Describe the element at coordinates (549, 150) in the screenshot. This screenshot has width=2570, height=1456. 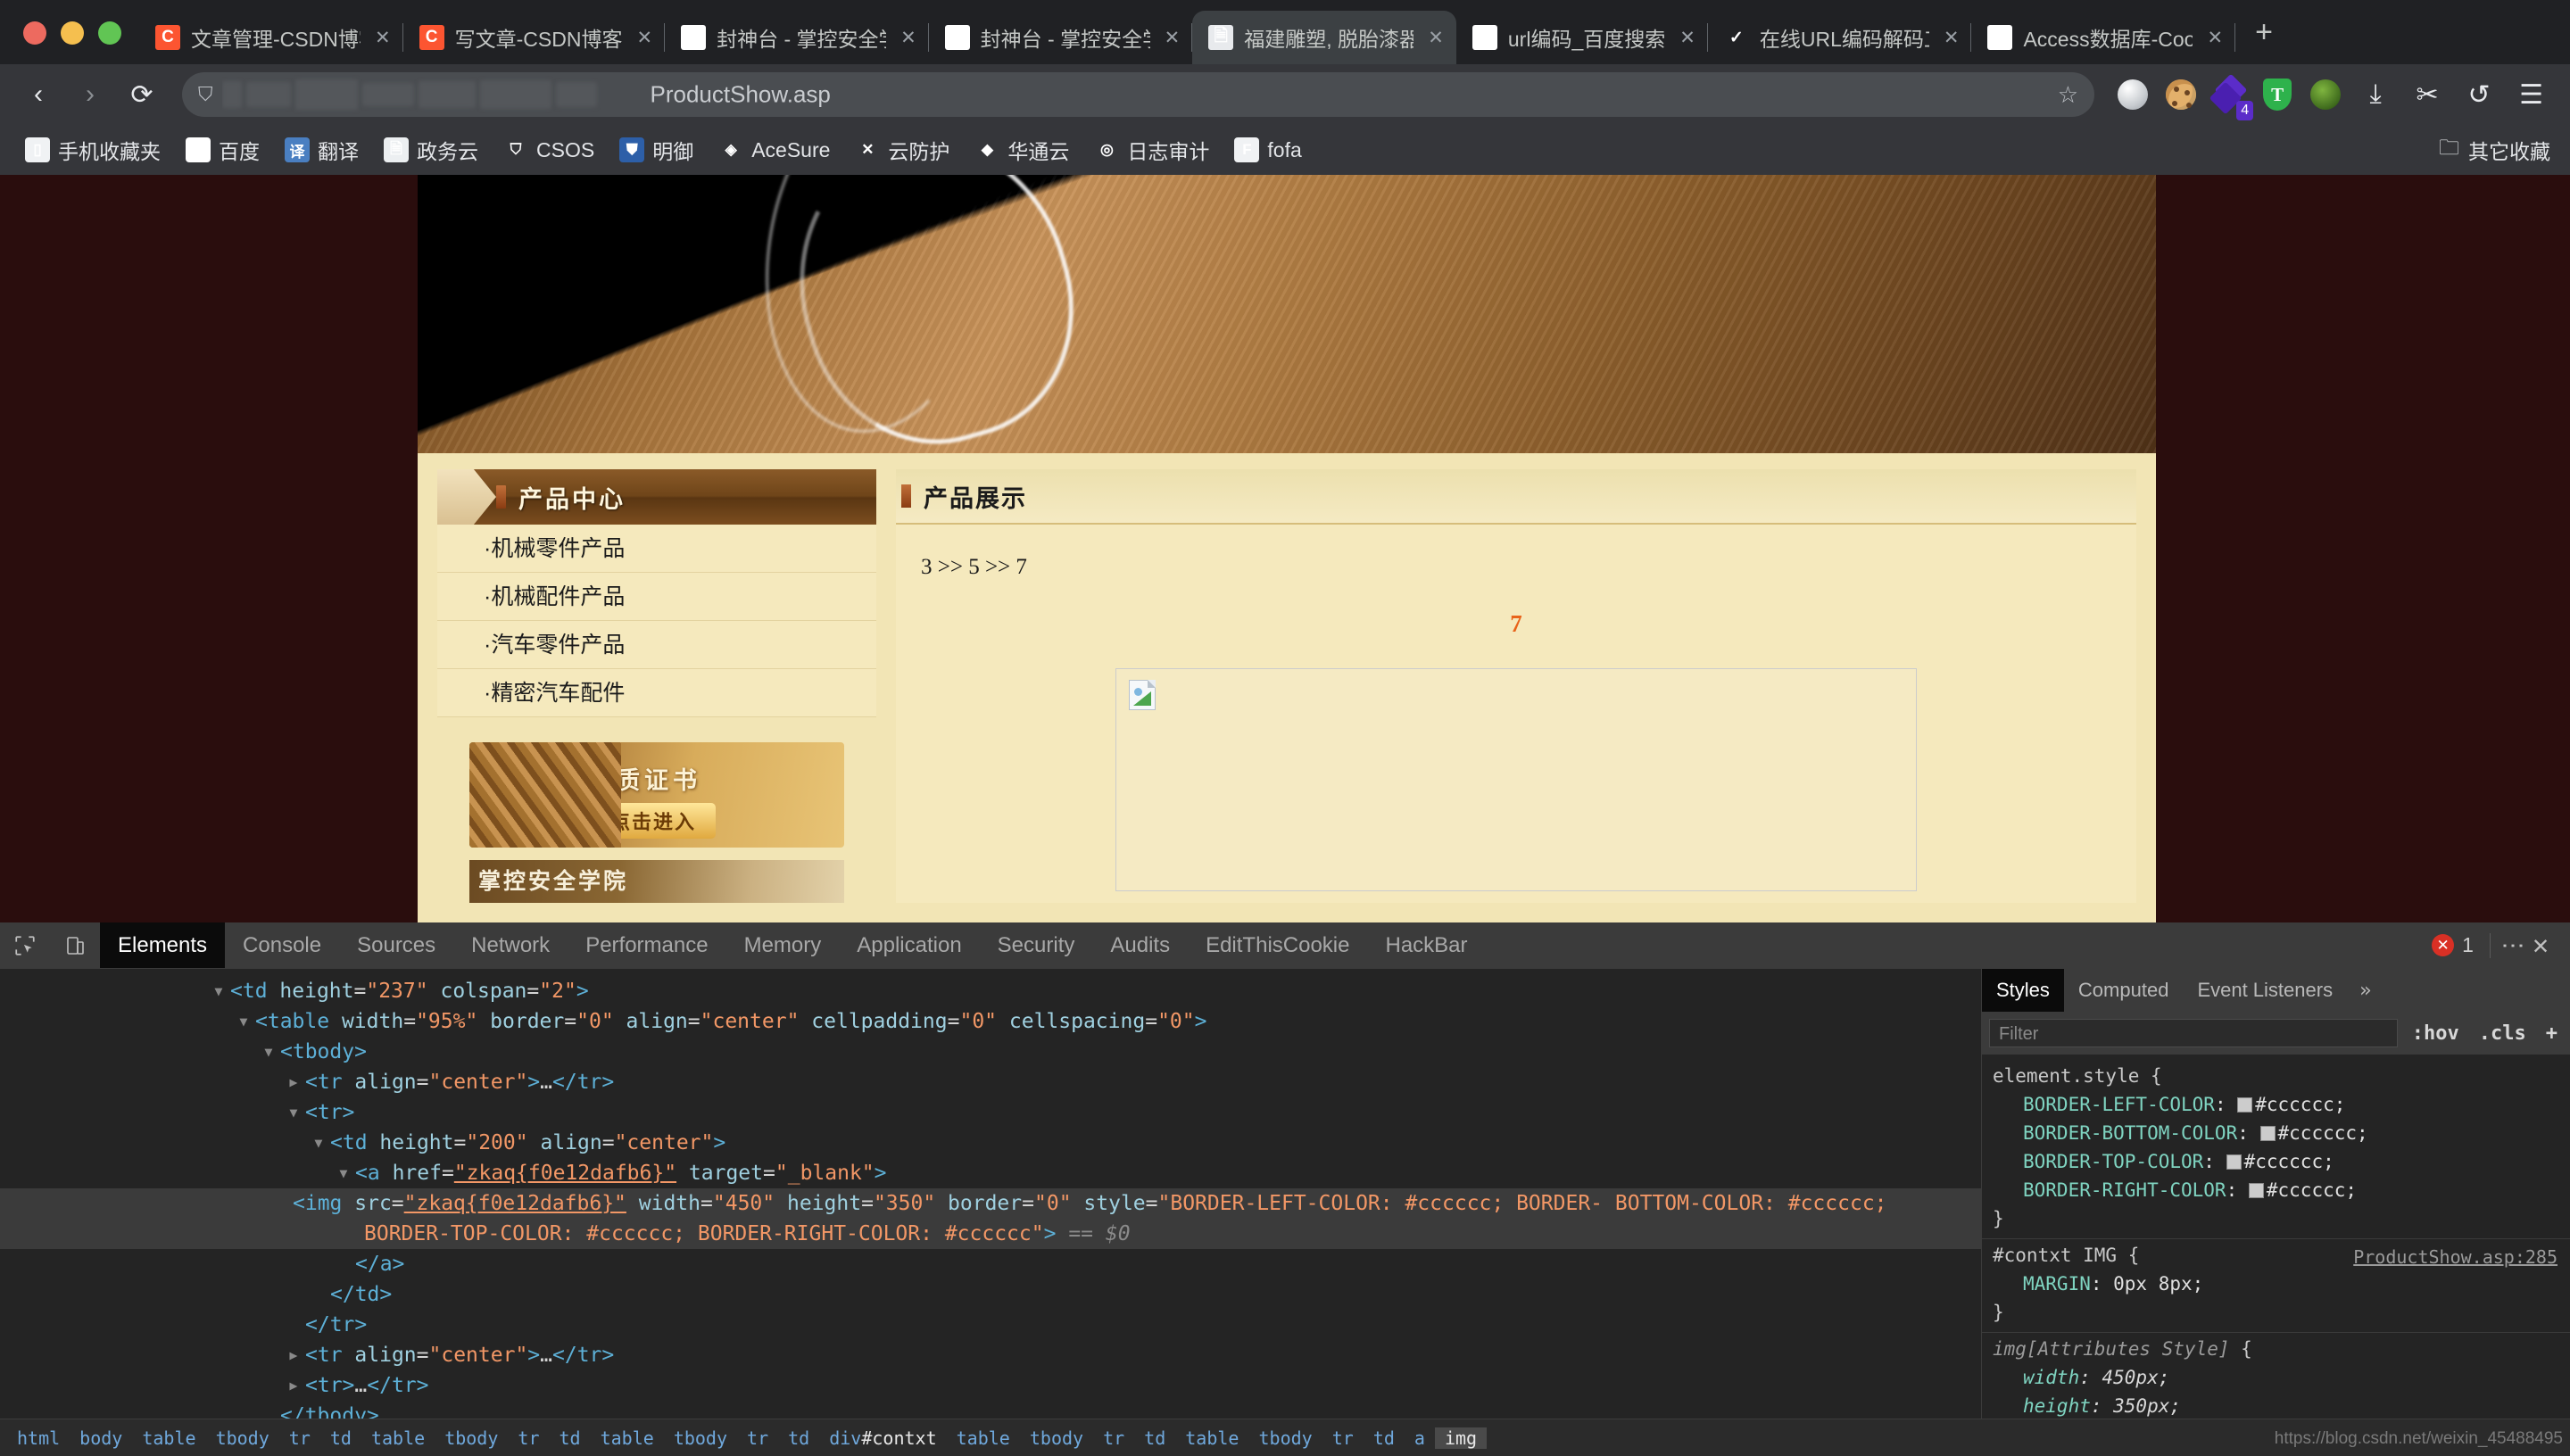
I see `bookmark-4: ⛉ CSOS` at that location.